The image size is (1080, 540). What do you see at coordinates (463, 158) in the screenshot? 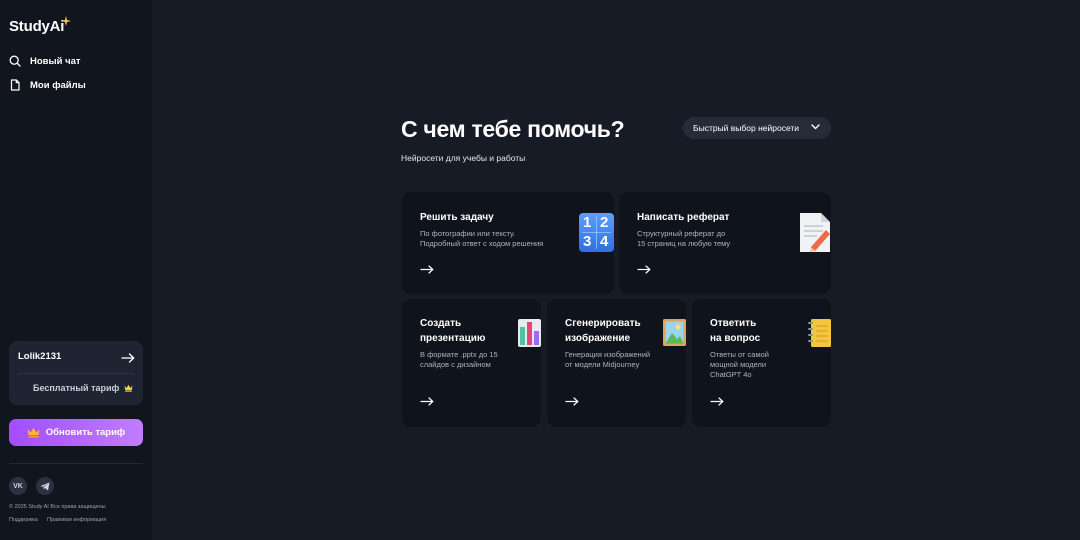
I see `page-subtitle: Нейросети для учебы и работы` at bounding box center [463, 158].